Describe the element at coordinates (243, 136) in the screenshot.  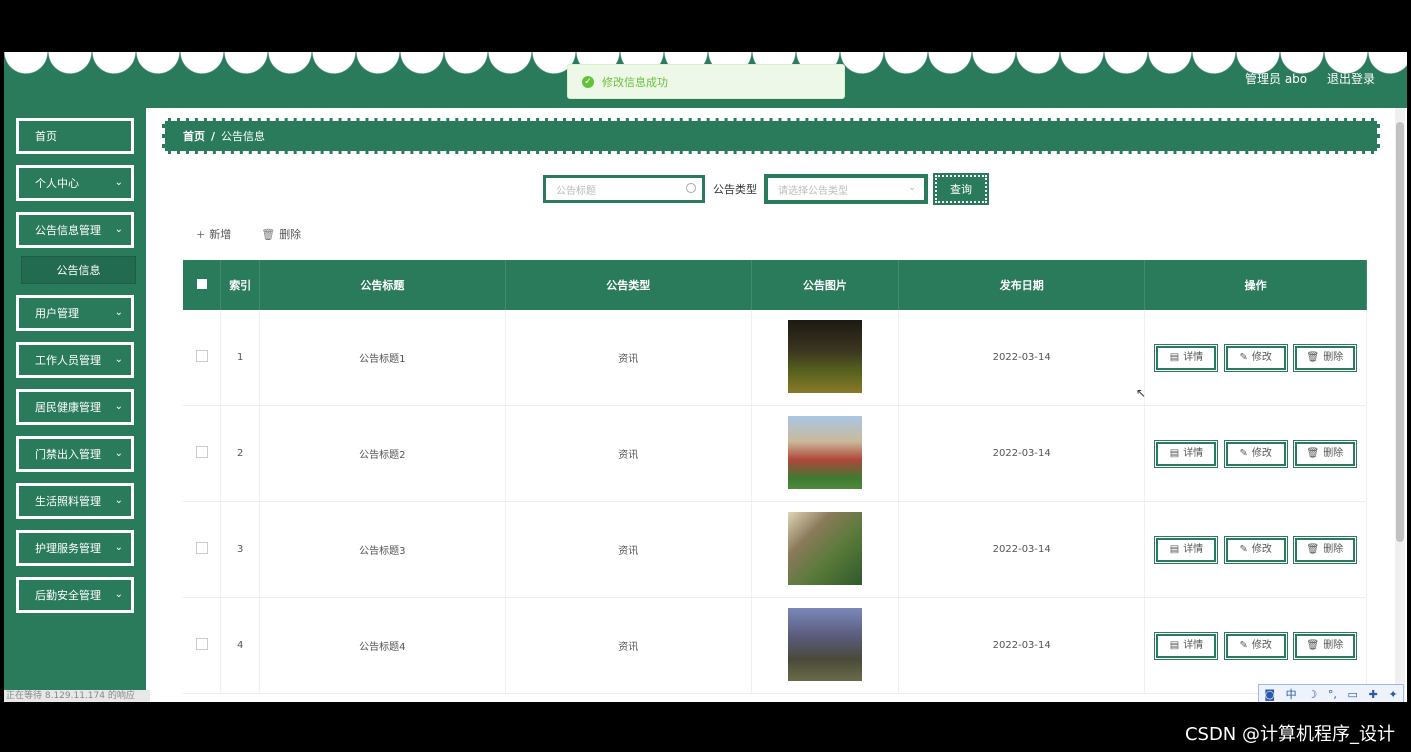
I see `breadcrumb-current: 公告信息` at that location.